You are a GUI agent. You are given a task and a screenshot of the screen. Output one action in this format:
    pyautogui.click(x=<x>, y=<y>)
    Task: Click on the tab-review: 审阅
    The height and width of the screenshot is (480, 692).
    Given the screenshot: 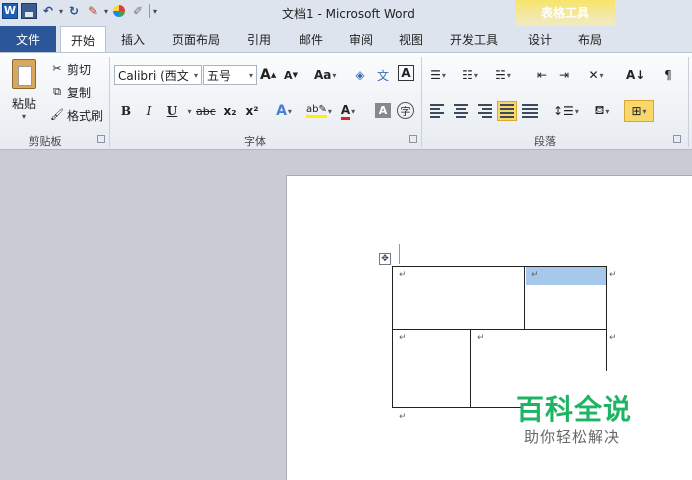 What is the action you would take?
    pyautogui.click(x=361, y=39)
    